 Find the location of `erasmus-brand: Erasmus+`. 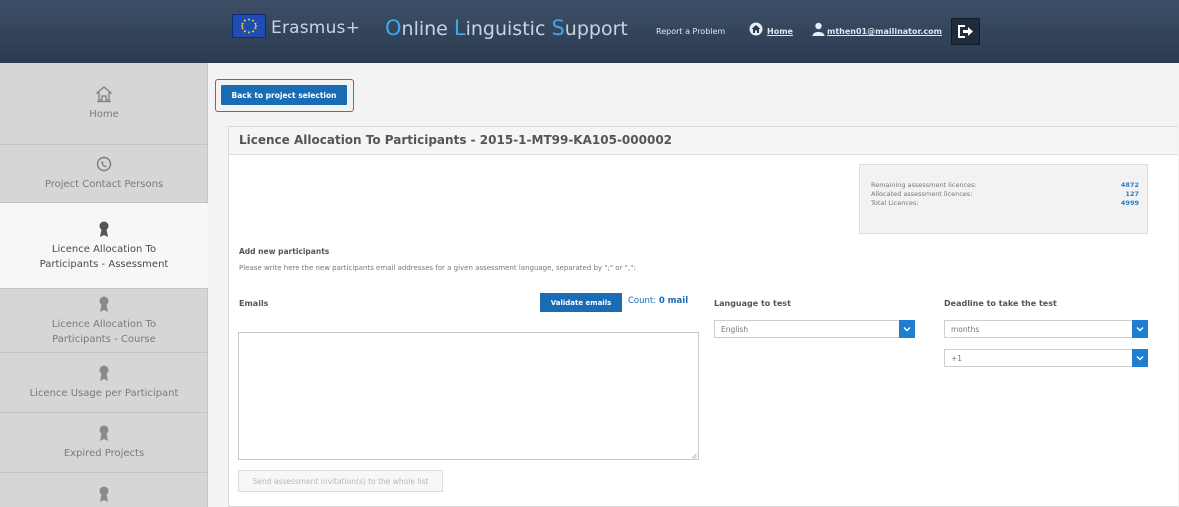

erasmus-brand: Erasmus+ is located at coordinates (316, 28).